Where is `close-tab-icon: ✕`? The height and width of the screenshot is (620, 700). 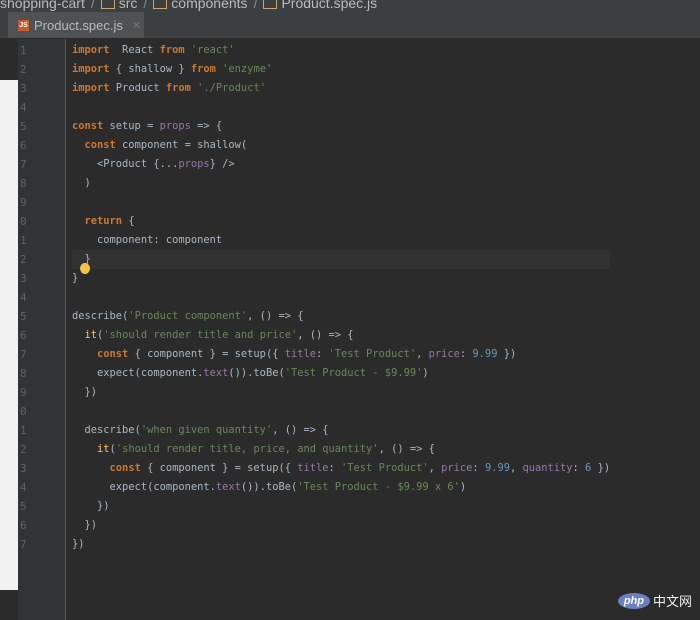 close-tab-icon: ✕ is located at coordinates (136, 25).